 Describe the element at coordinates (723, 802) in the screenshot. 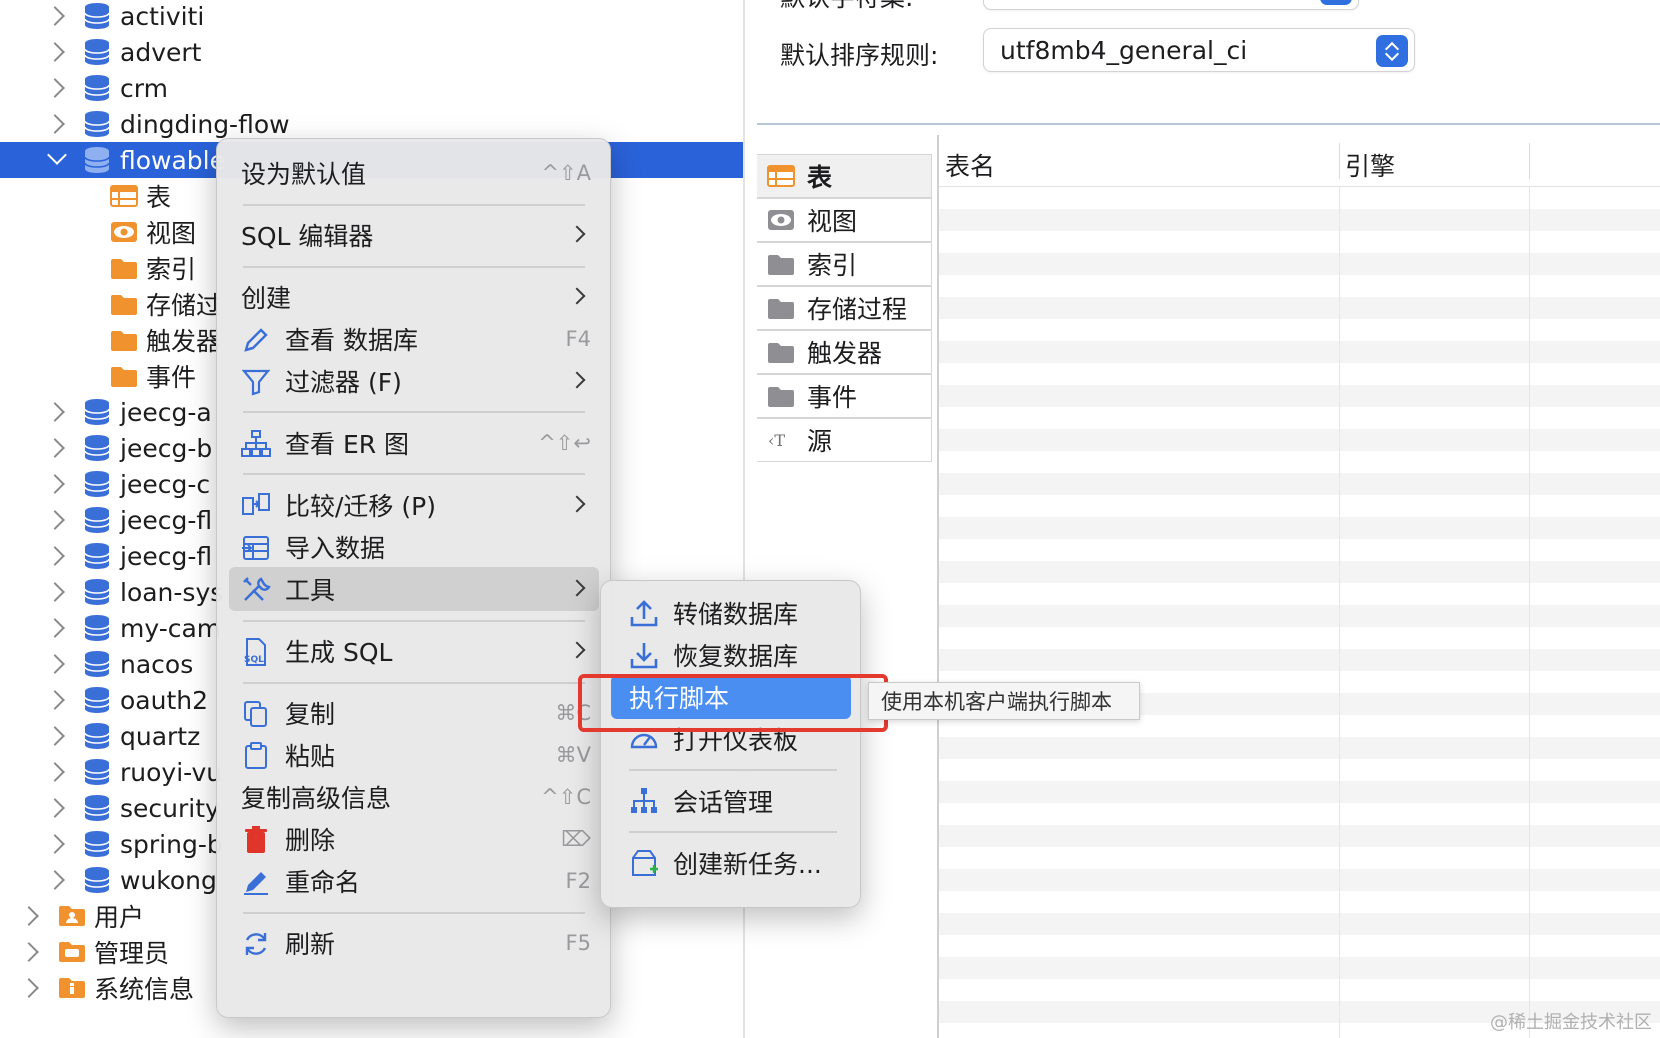

I see `submenu-item-label: 会话管理` at that location.